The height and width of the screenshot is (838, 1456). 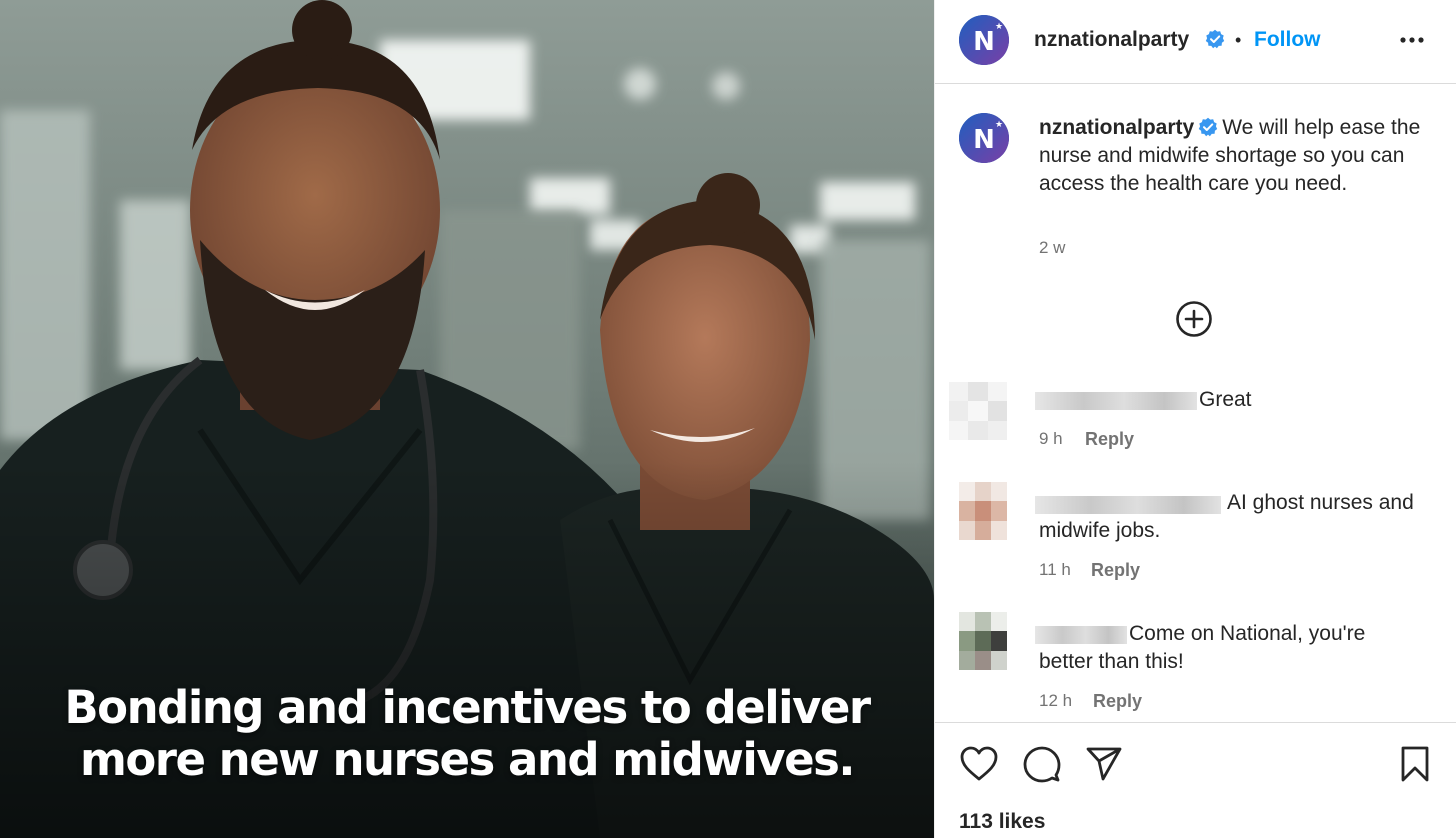 What do you see at coordinates (467, 707) in the screenshot?
I see `image-caption-line: Bonding and incentives to deliver` at bounding box center [467, 707].